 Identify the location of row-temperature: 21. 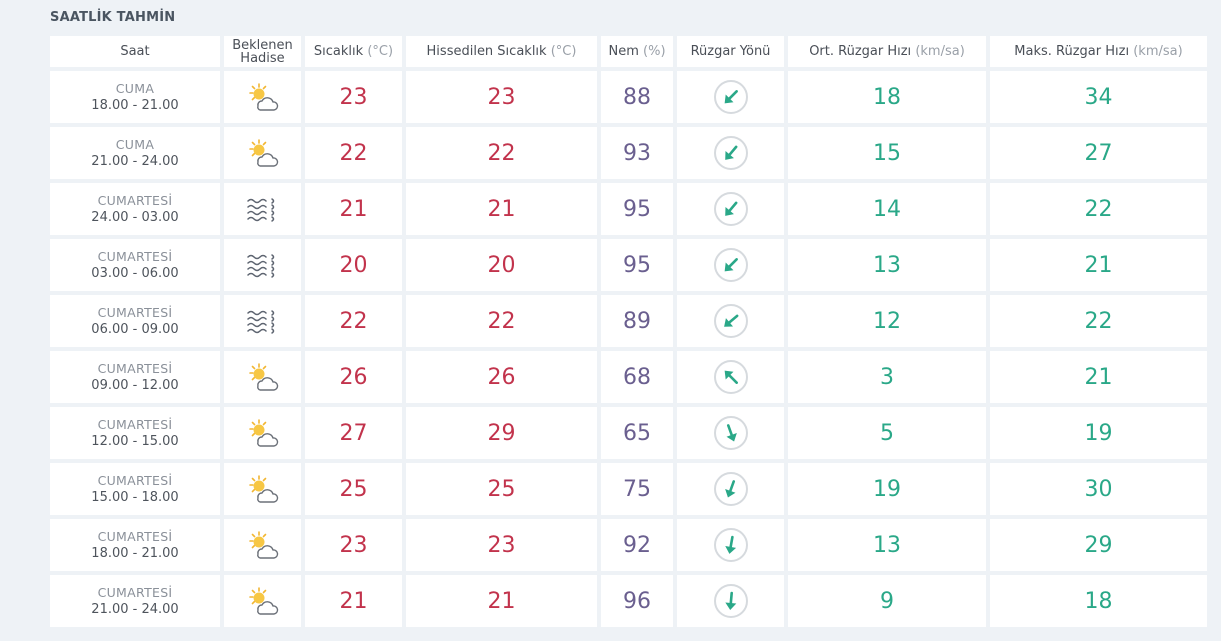
(353, 601).